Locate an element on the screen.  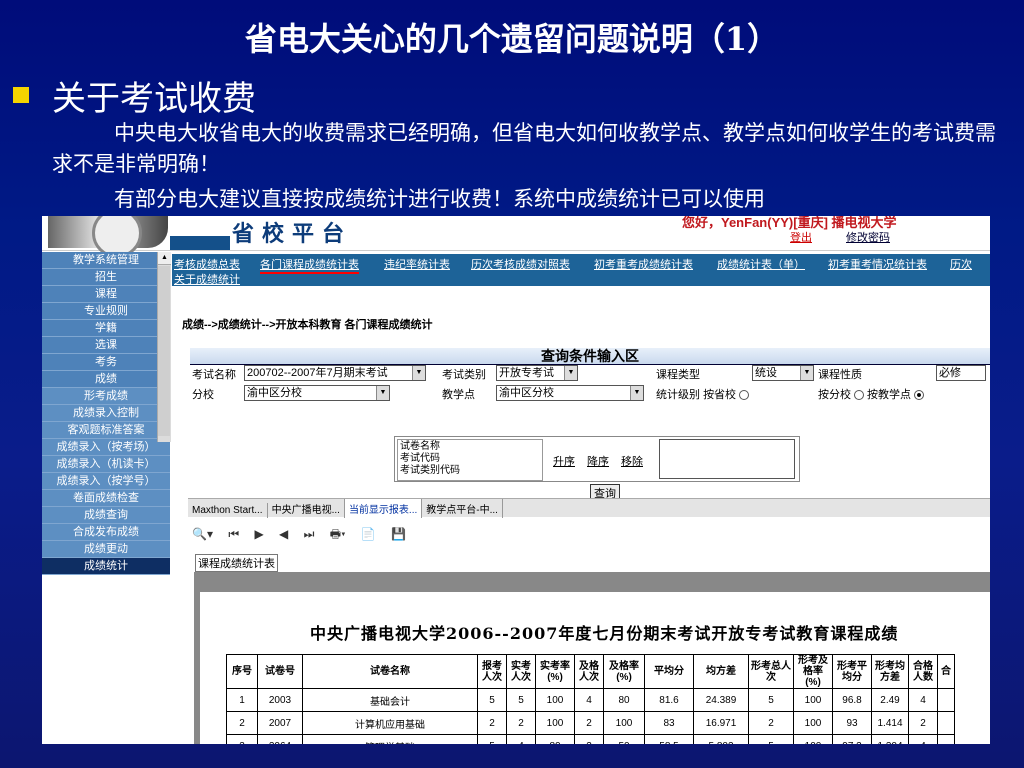
sidebar-scrollbar: ▲ is located at coordinates (164, 347).